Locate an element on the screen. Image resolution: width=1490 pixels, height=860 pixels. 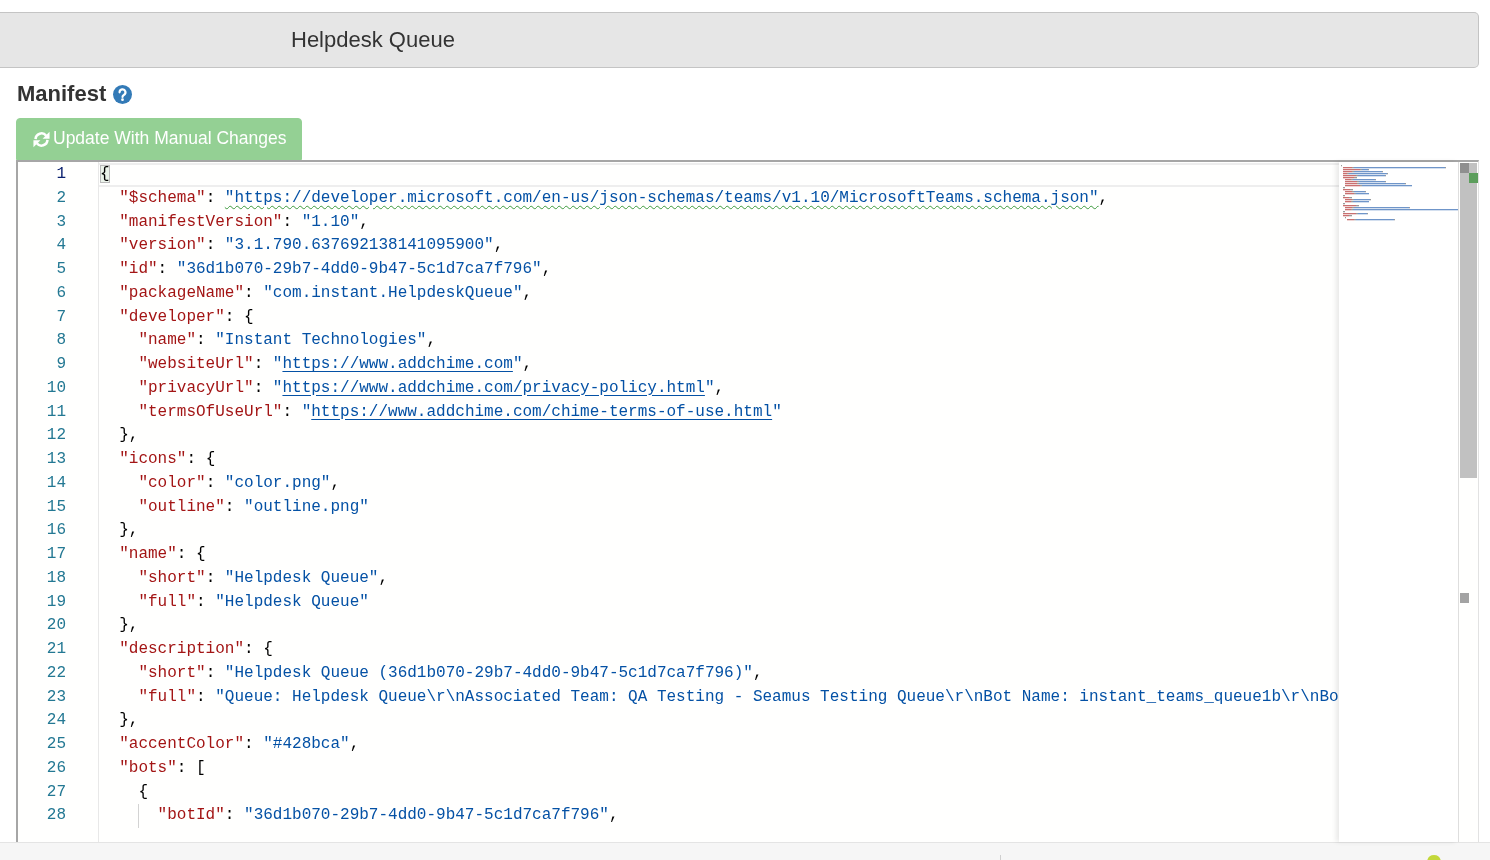
code-line: "accentColor": "#428bca", is located at coordinates (239, 744).